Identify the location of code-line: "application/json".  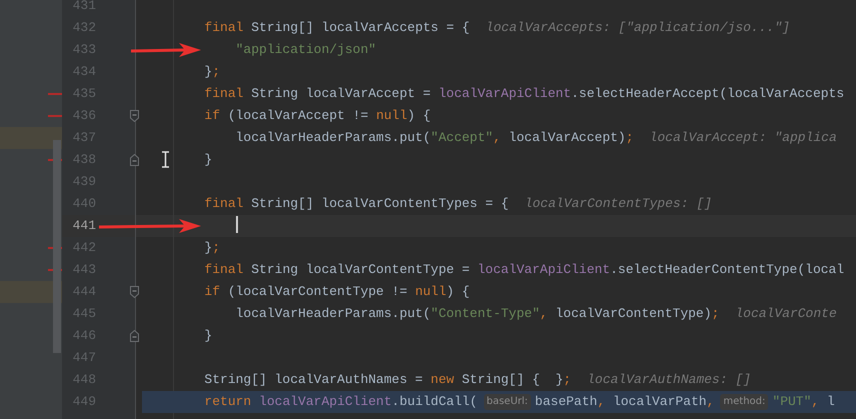
(306, 49).